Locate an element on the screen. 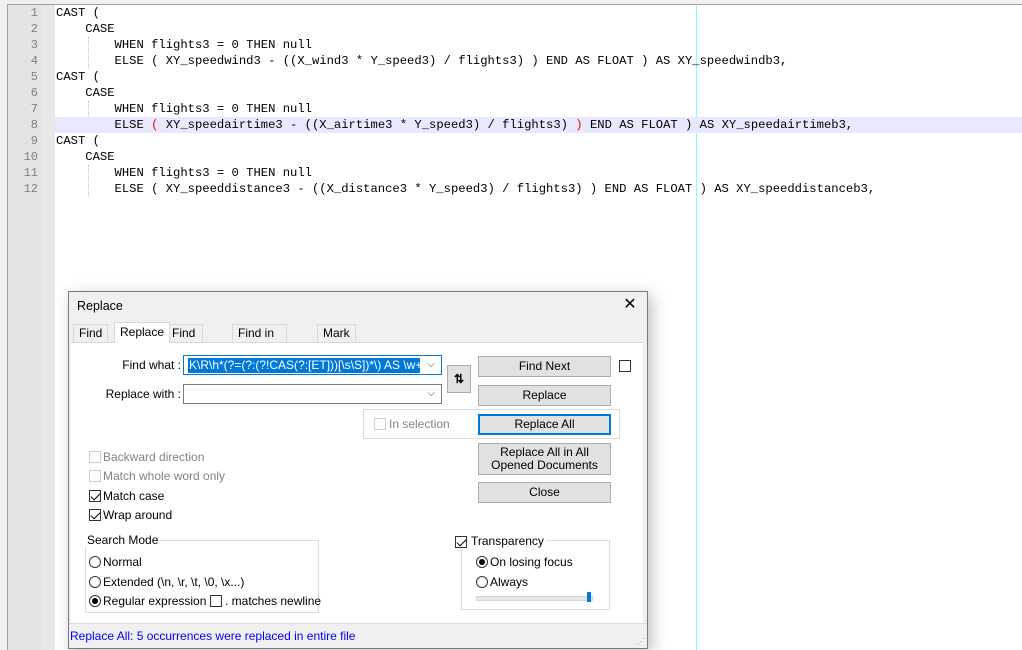  code-line: 6 CASE is located at coordinates (511, 93).